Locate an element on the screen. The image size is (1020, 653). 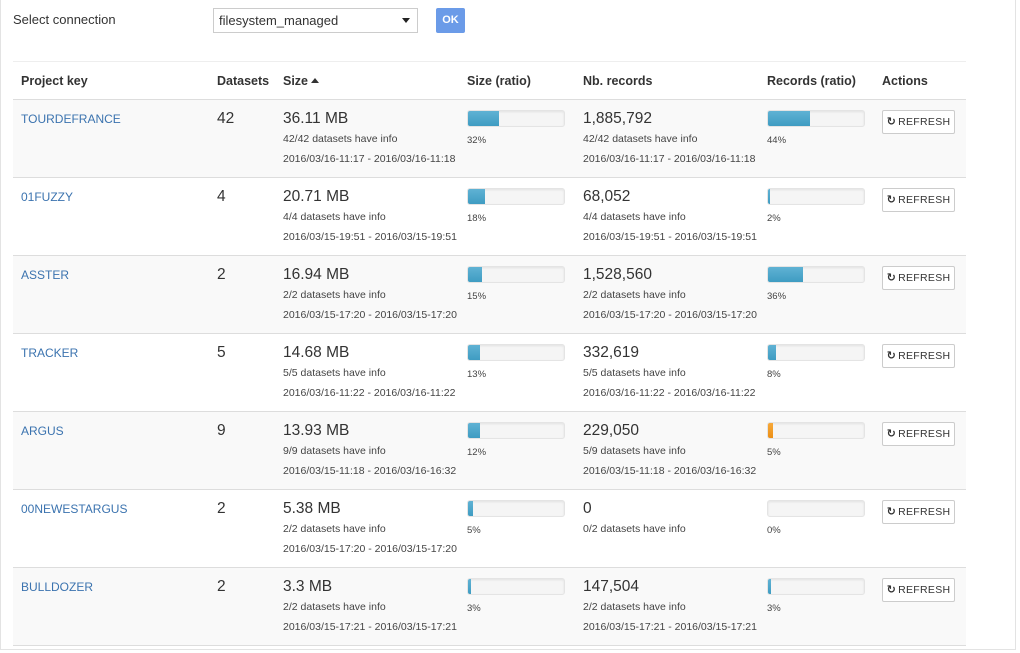
column-header-label: Size is located at coordinates (296, 80).